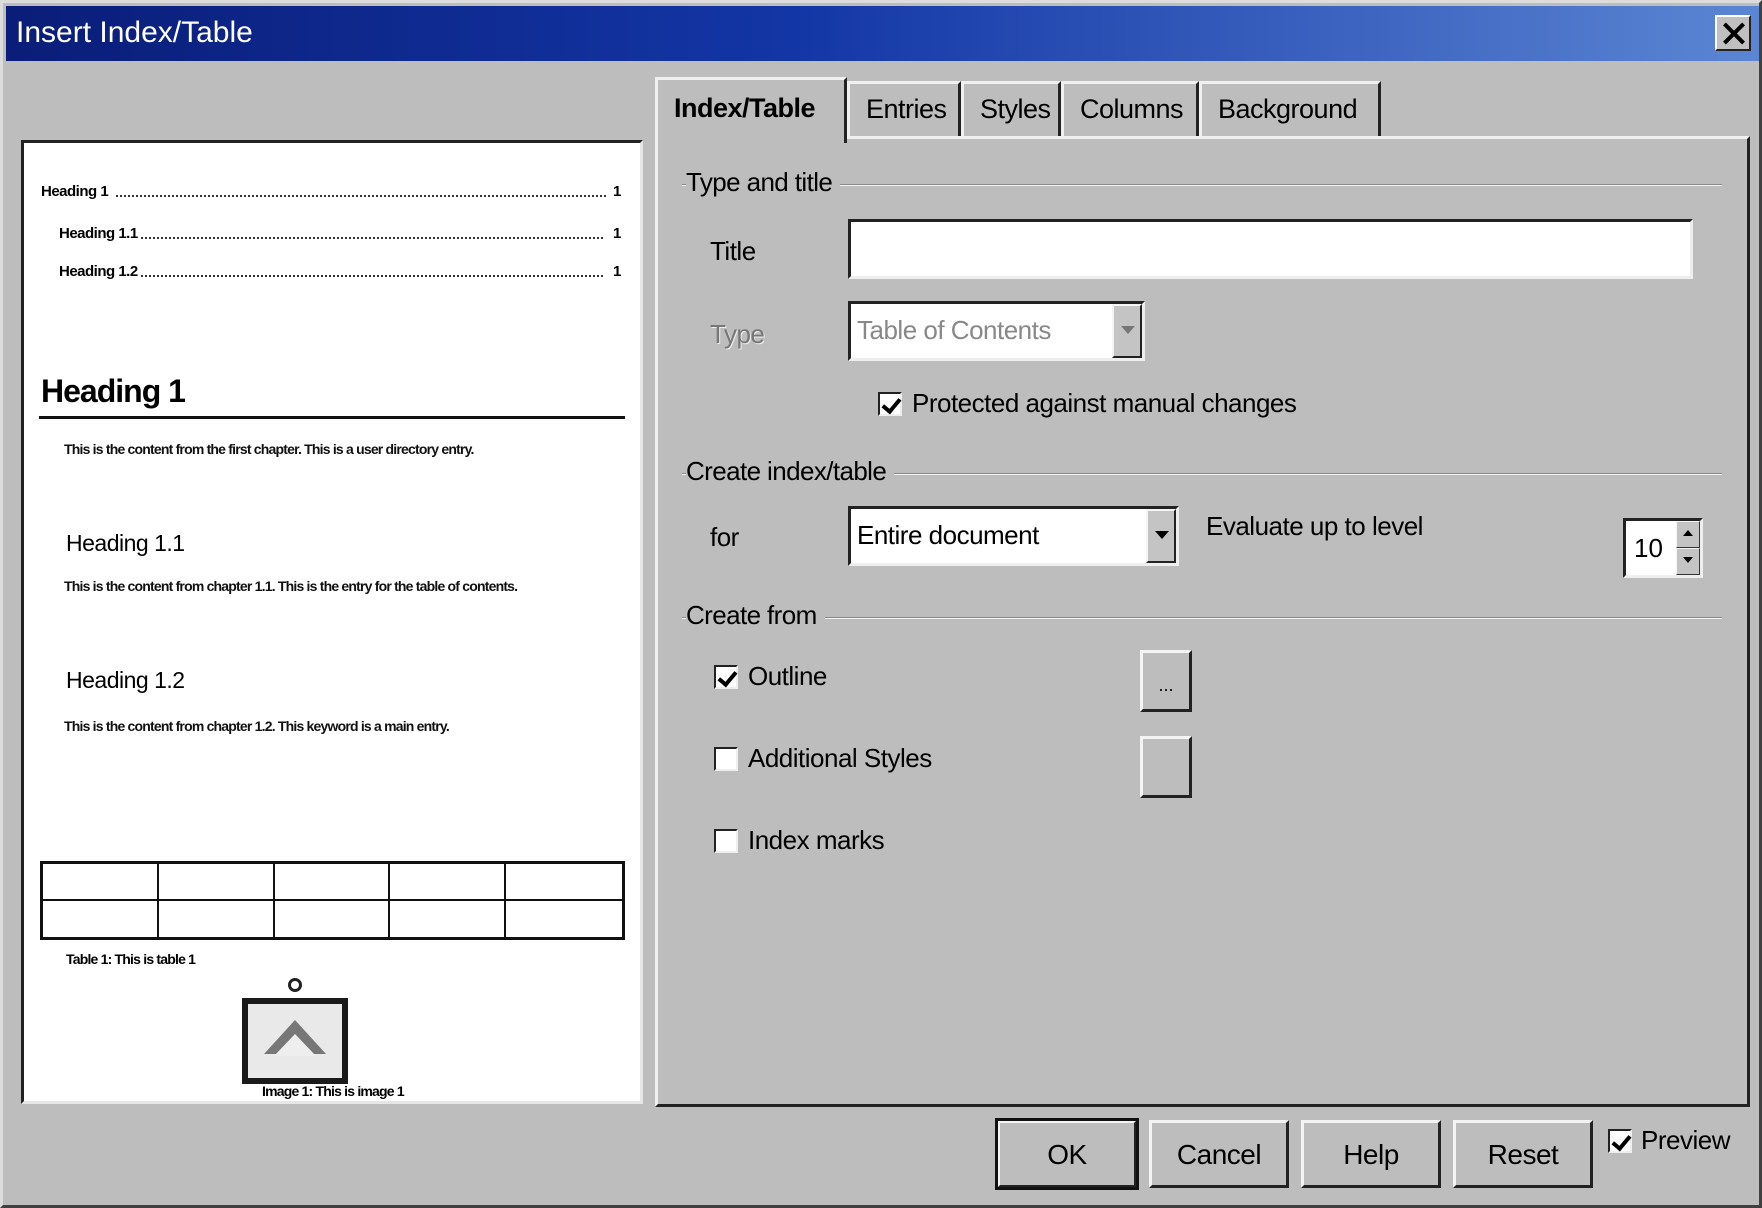 The height and width of the screenshot is (1208, 1762). I want to click on preview-heading-1: Heading 1, so click(113, 391).